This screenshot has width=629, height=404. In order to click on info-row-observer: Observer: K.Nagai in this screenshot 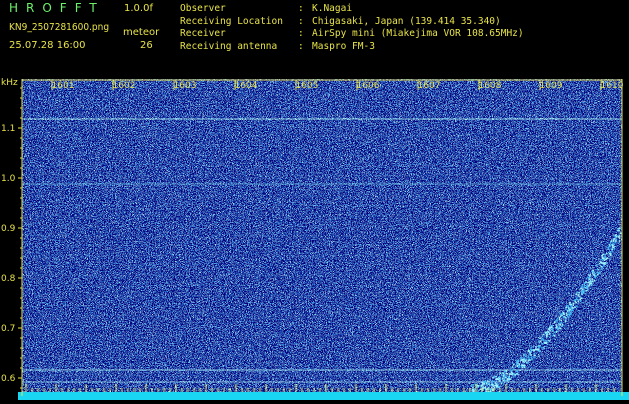, I will do `click(352, 9)`.